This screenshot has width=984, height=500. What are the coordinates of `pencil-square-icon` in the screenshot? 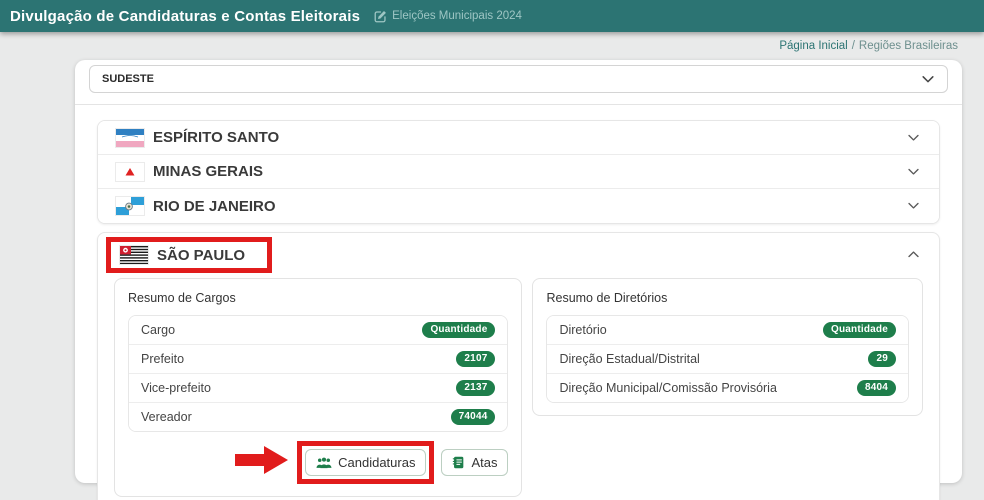 It's located at (380, 16).